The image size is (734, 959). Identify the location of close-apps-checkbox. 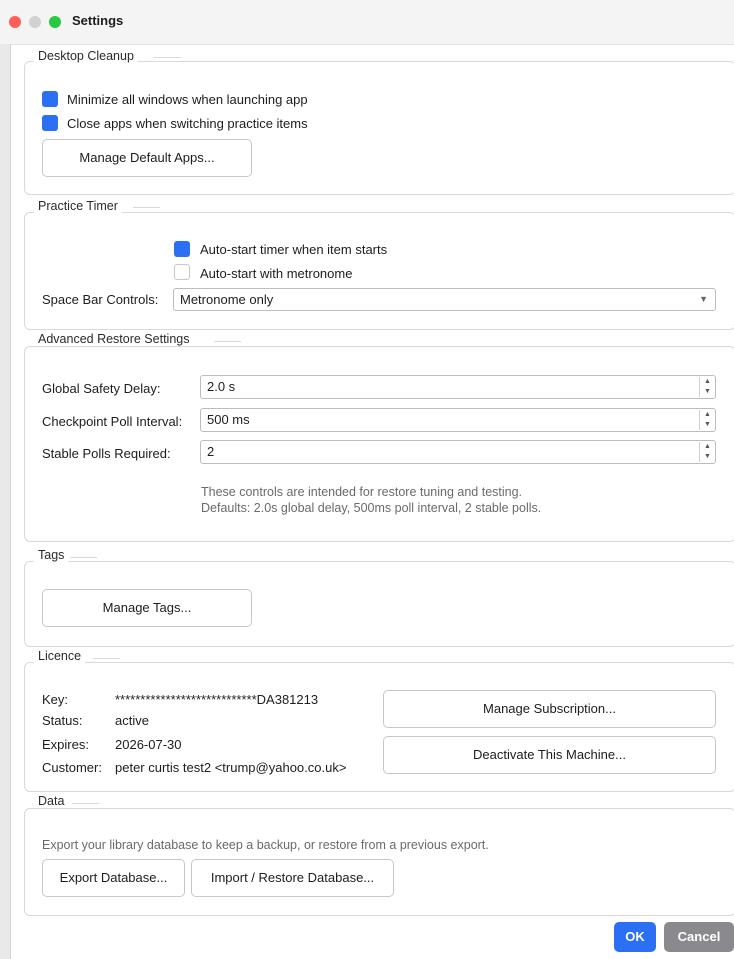
(50, 123).